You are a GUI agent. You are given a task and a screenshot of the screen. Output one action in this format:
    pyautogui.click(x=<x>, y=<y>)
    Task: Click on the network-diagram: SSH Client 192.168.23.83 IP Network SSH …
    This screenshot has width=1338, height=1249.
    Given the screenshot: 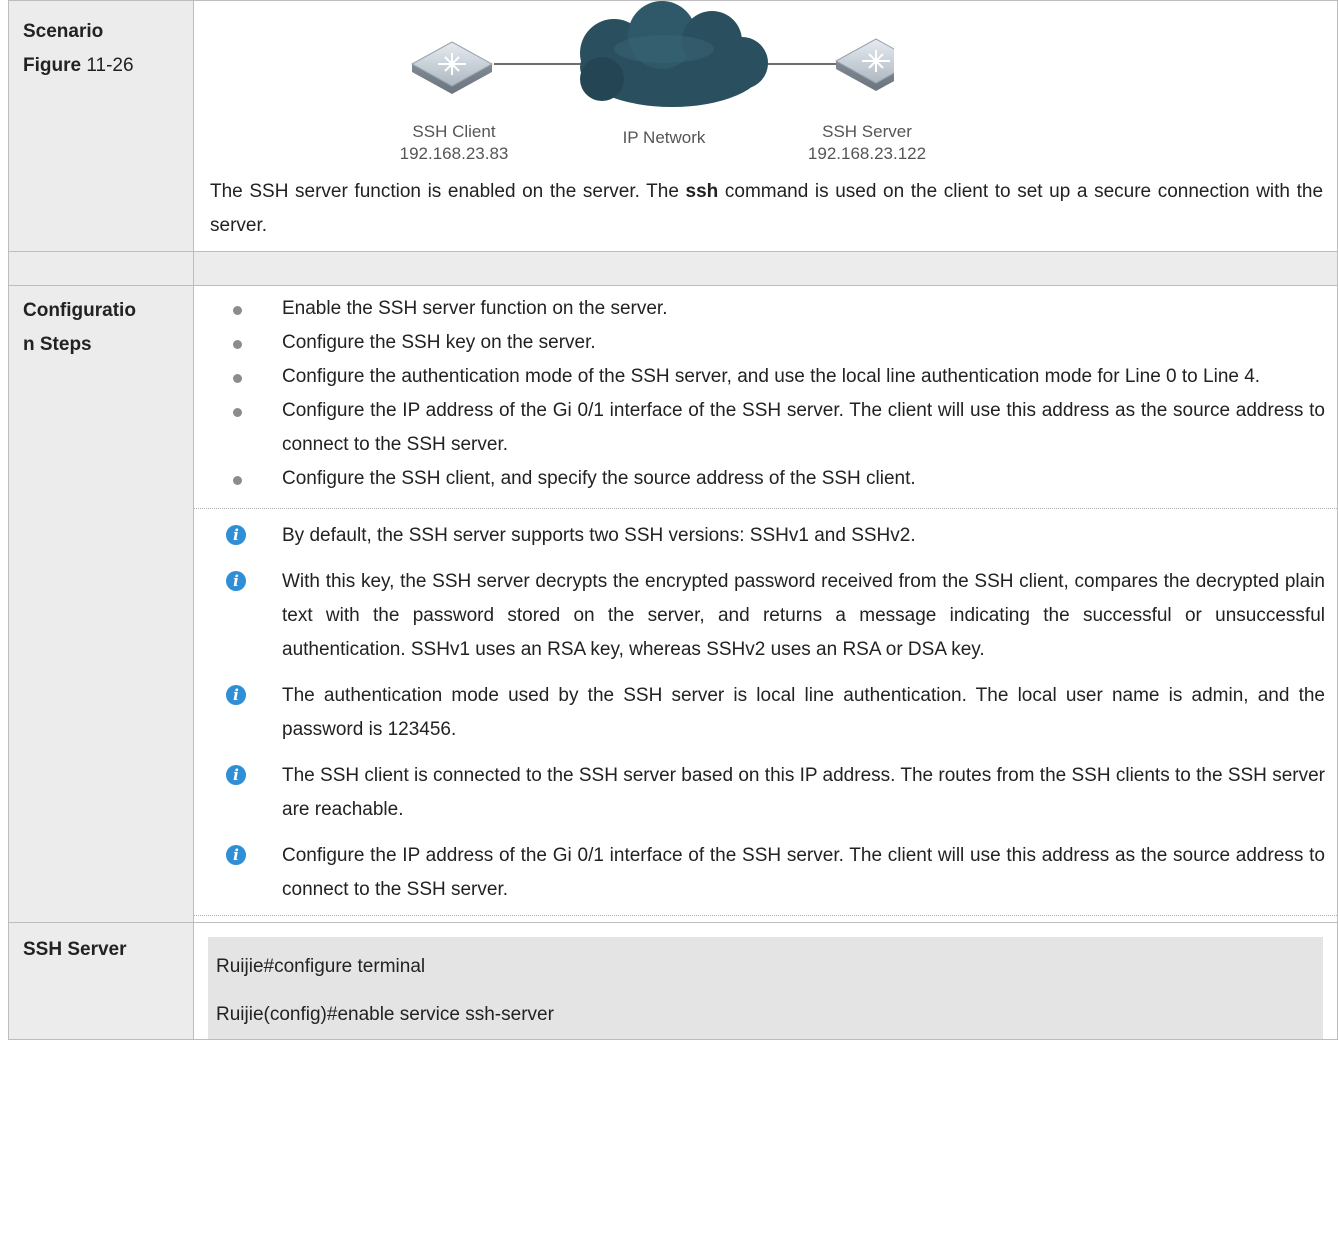 What is the action you would take?
    pyautogui.click(x=765, y=88)
    